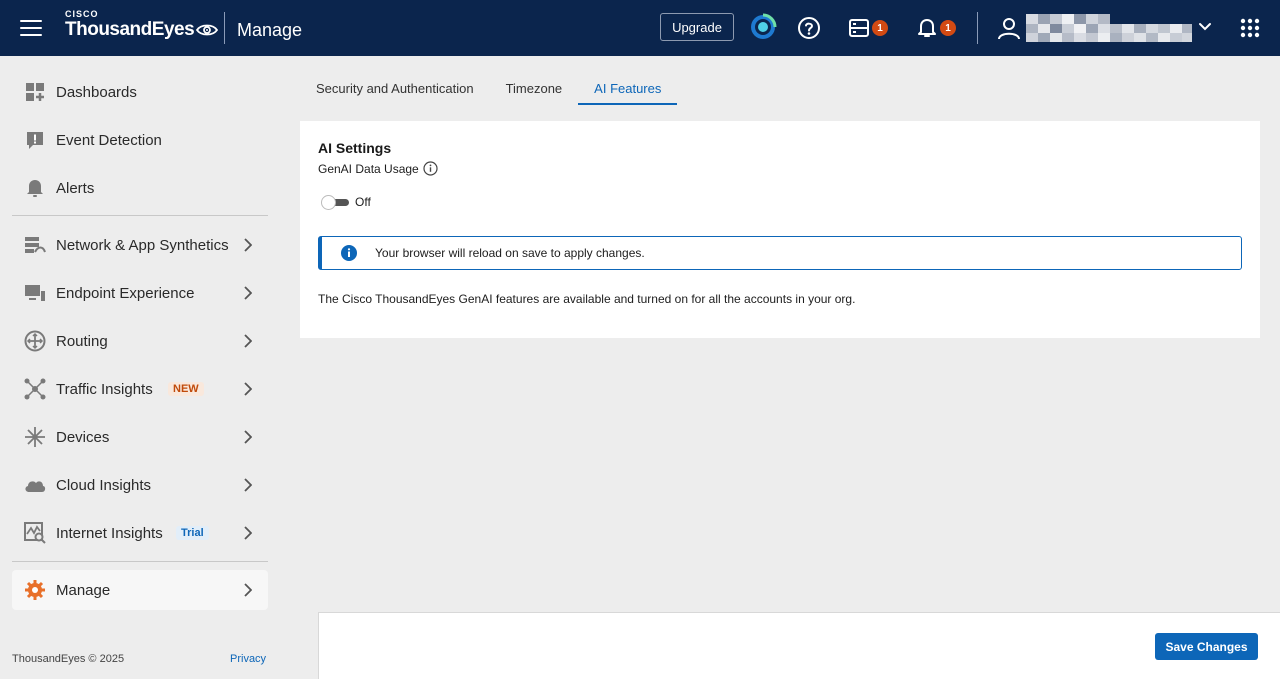 Image resolution: width=1280 pixels, height=679 pixels. What do you see at coordinates (880, 28) in the screenshot?
I see `tasks-badge: 1` at bounding box center [880, 28].